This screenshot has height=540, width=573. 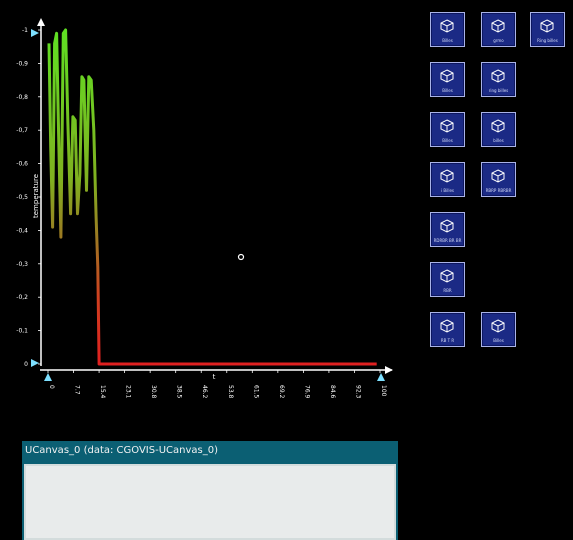 I want to click on y-tick-label: -0,8, so click(x=22, y=97).